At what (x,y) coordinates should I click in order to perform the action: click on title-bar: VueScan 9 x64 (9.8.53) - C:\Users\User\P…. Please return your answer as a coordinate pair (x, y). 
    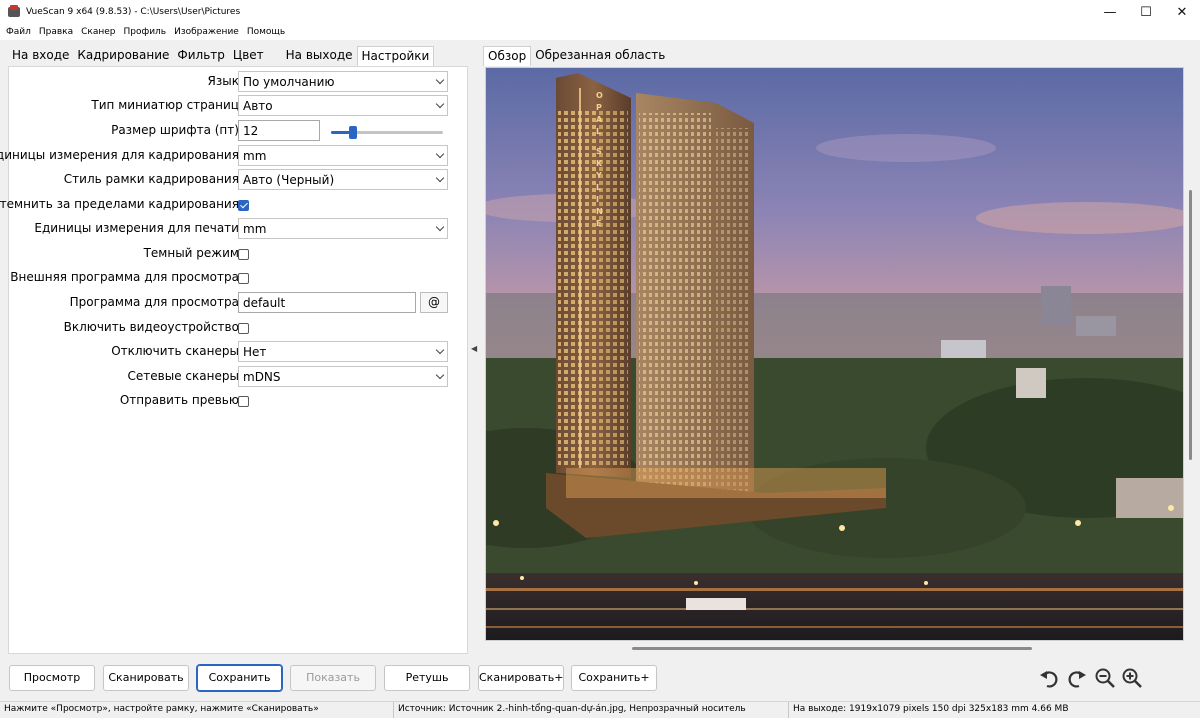
    Looking at the image, I should click on (600, 12).